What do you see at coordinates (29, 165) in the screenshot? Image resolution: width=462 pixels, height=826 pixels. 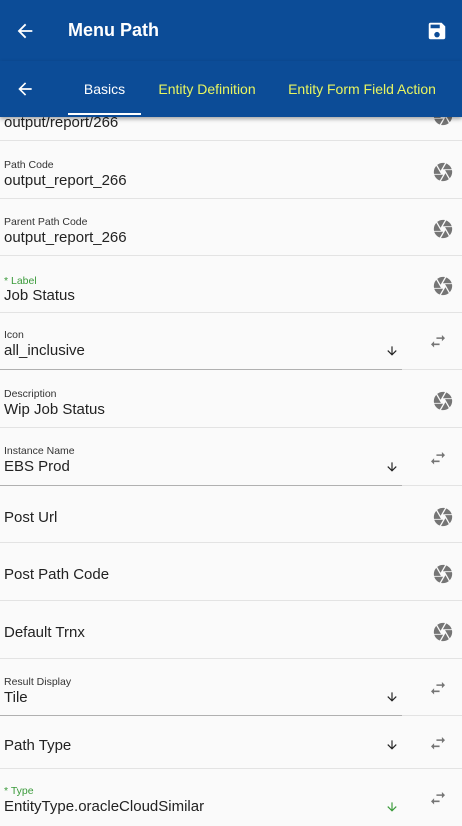 I see `path-code-label: Path Code` at bounding box center [29, 165].